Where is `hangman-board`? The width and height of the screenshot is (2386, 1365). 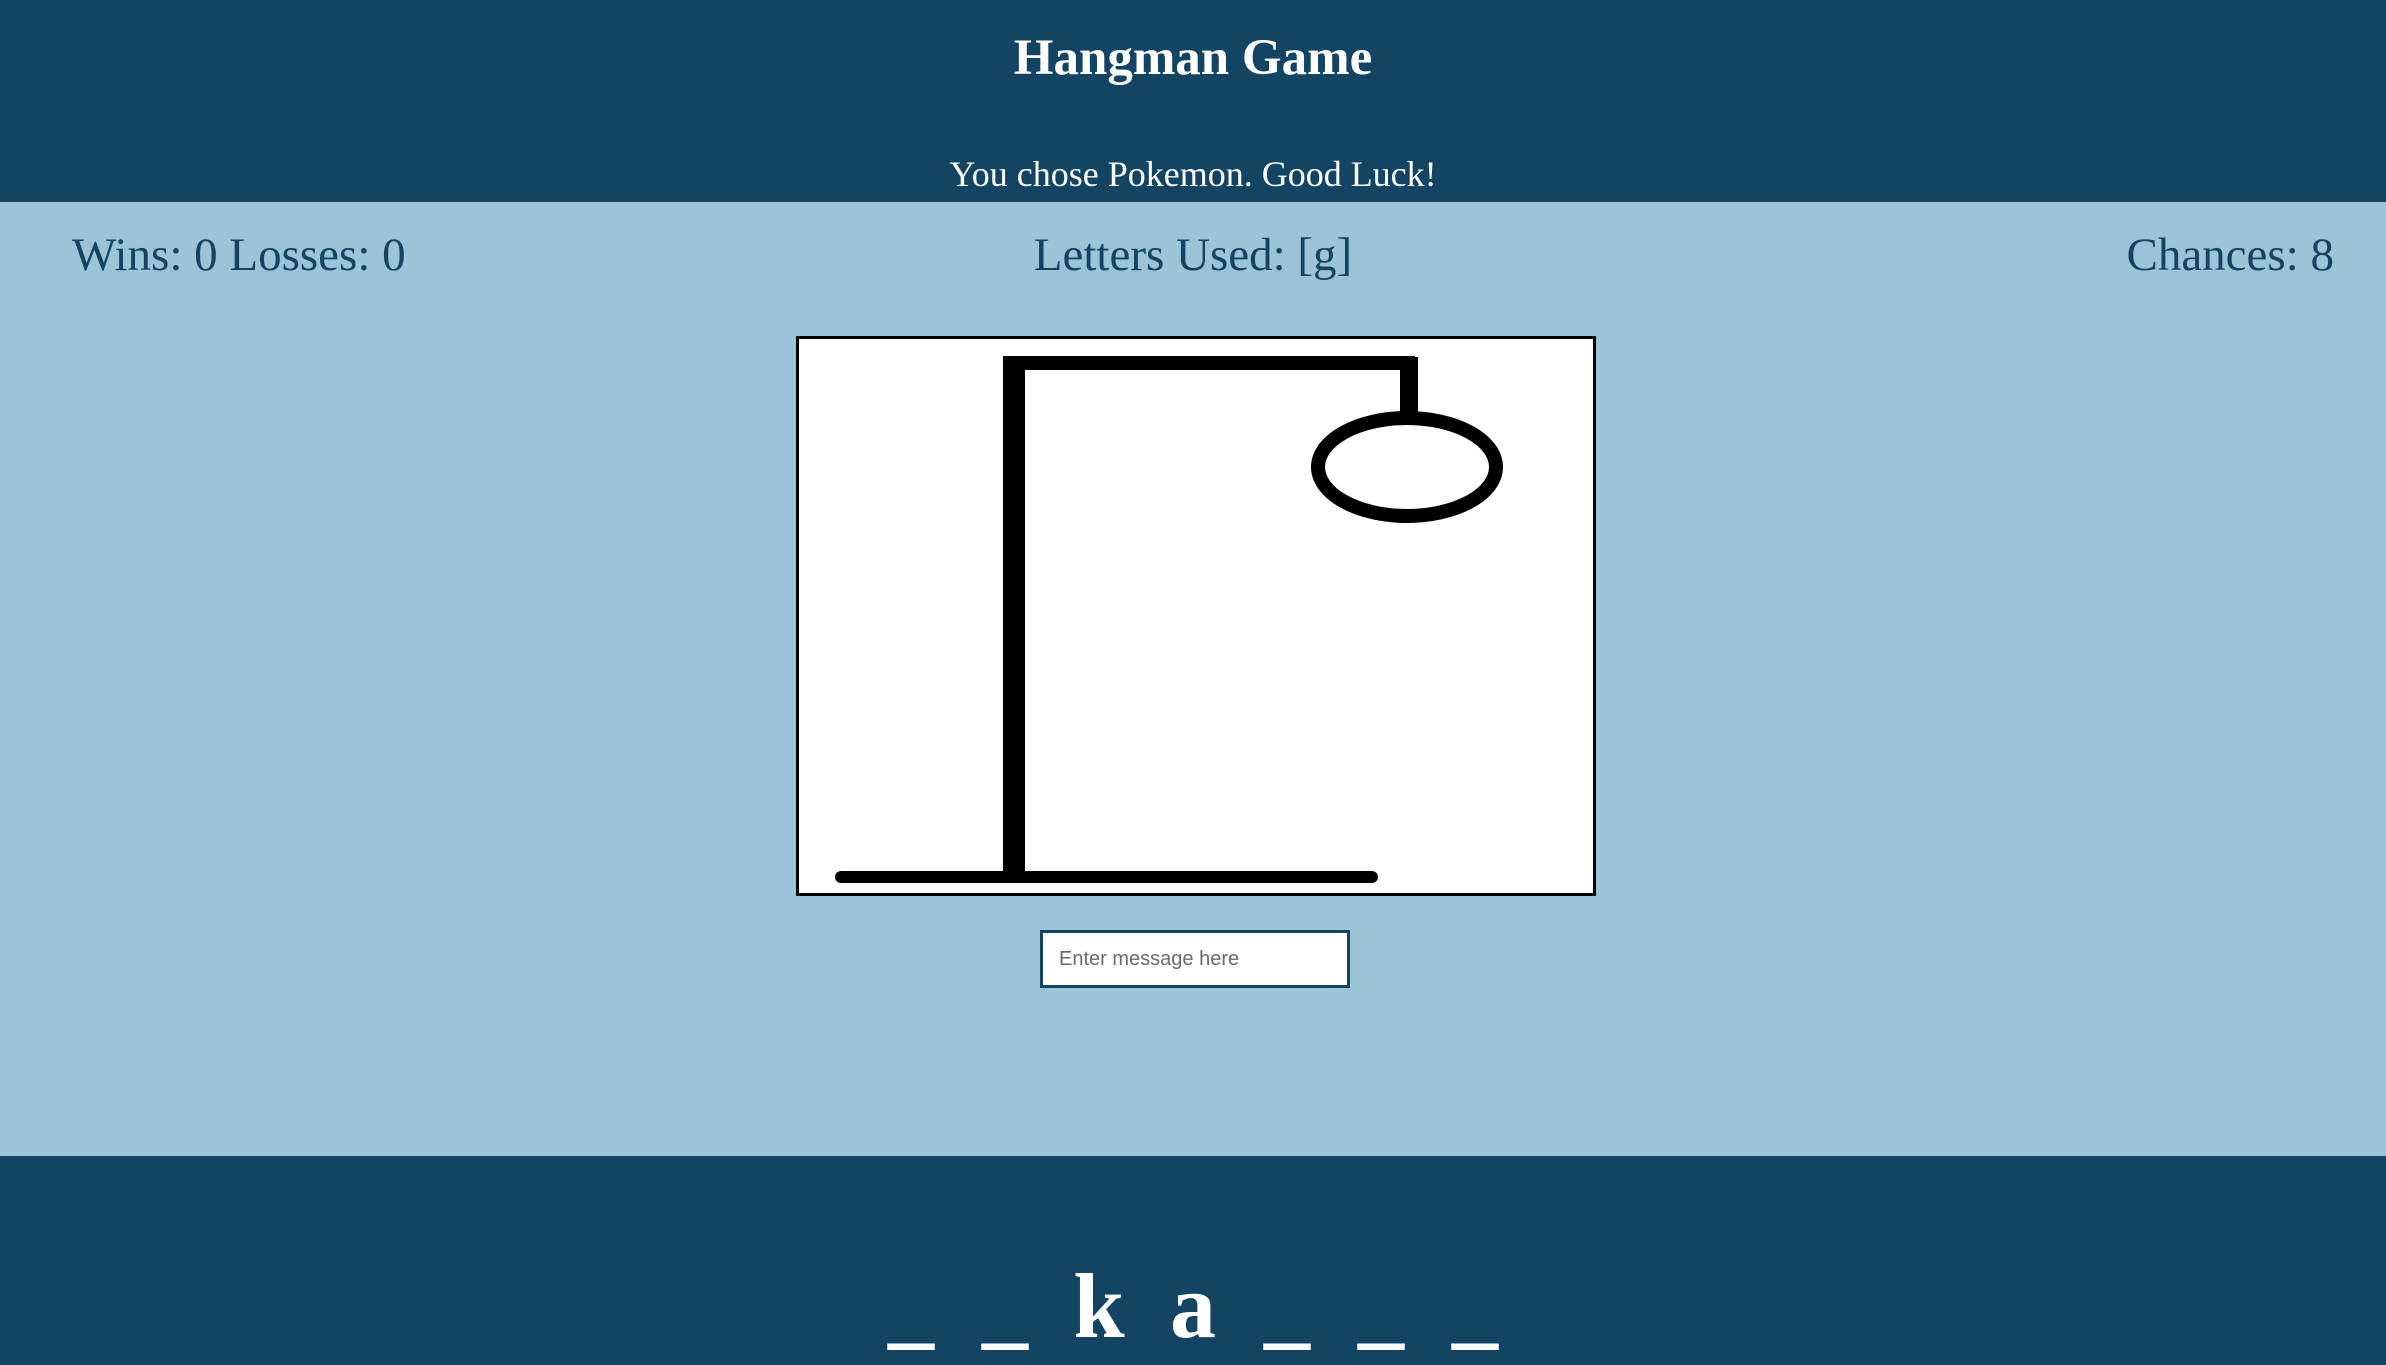 hangman-board is located at coordinates (1196, 616).